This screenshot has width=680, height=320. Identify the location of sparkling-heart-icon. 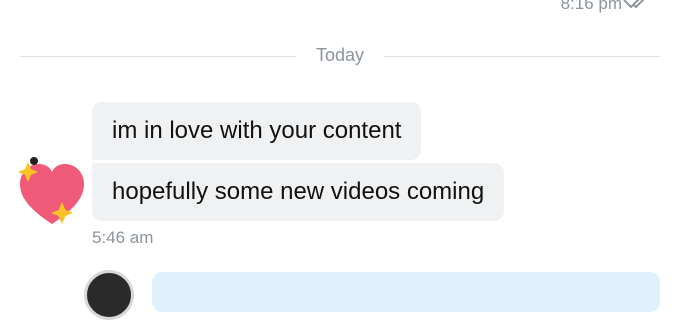
(52, 194).